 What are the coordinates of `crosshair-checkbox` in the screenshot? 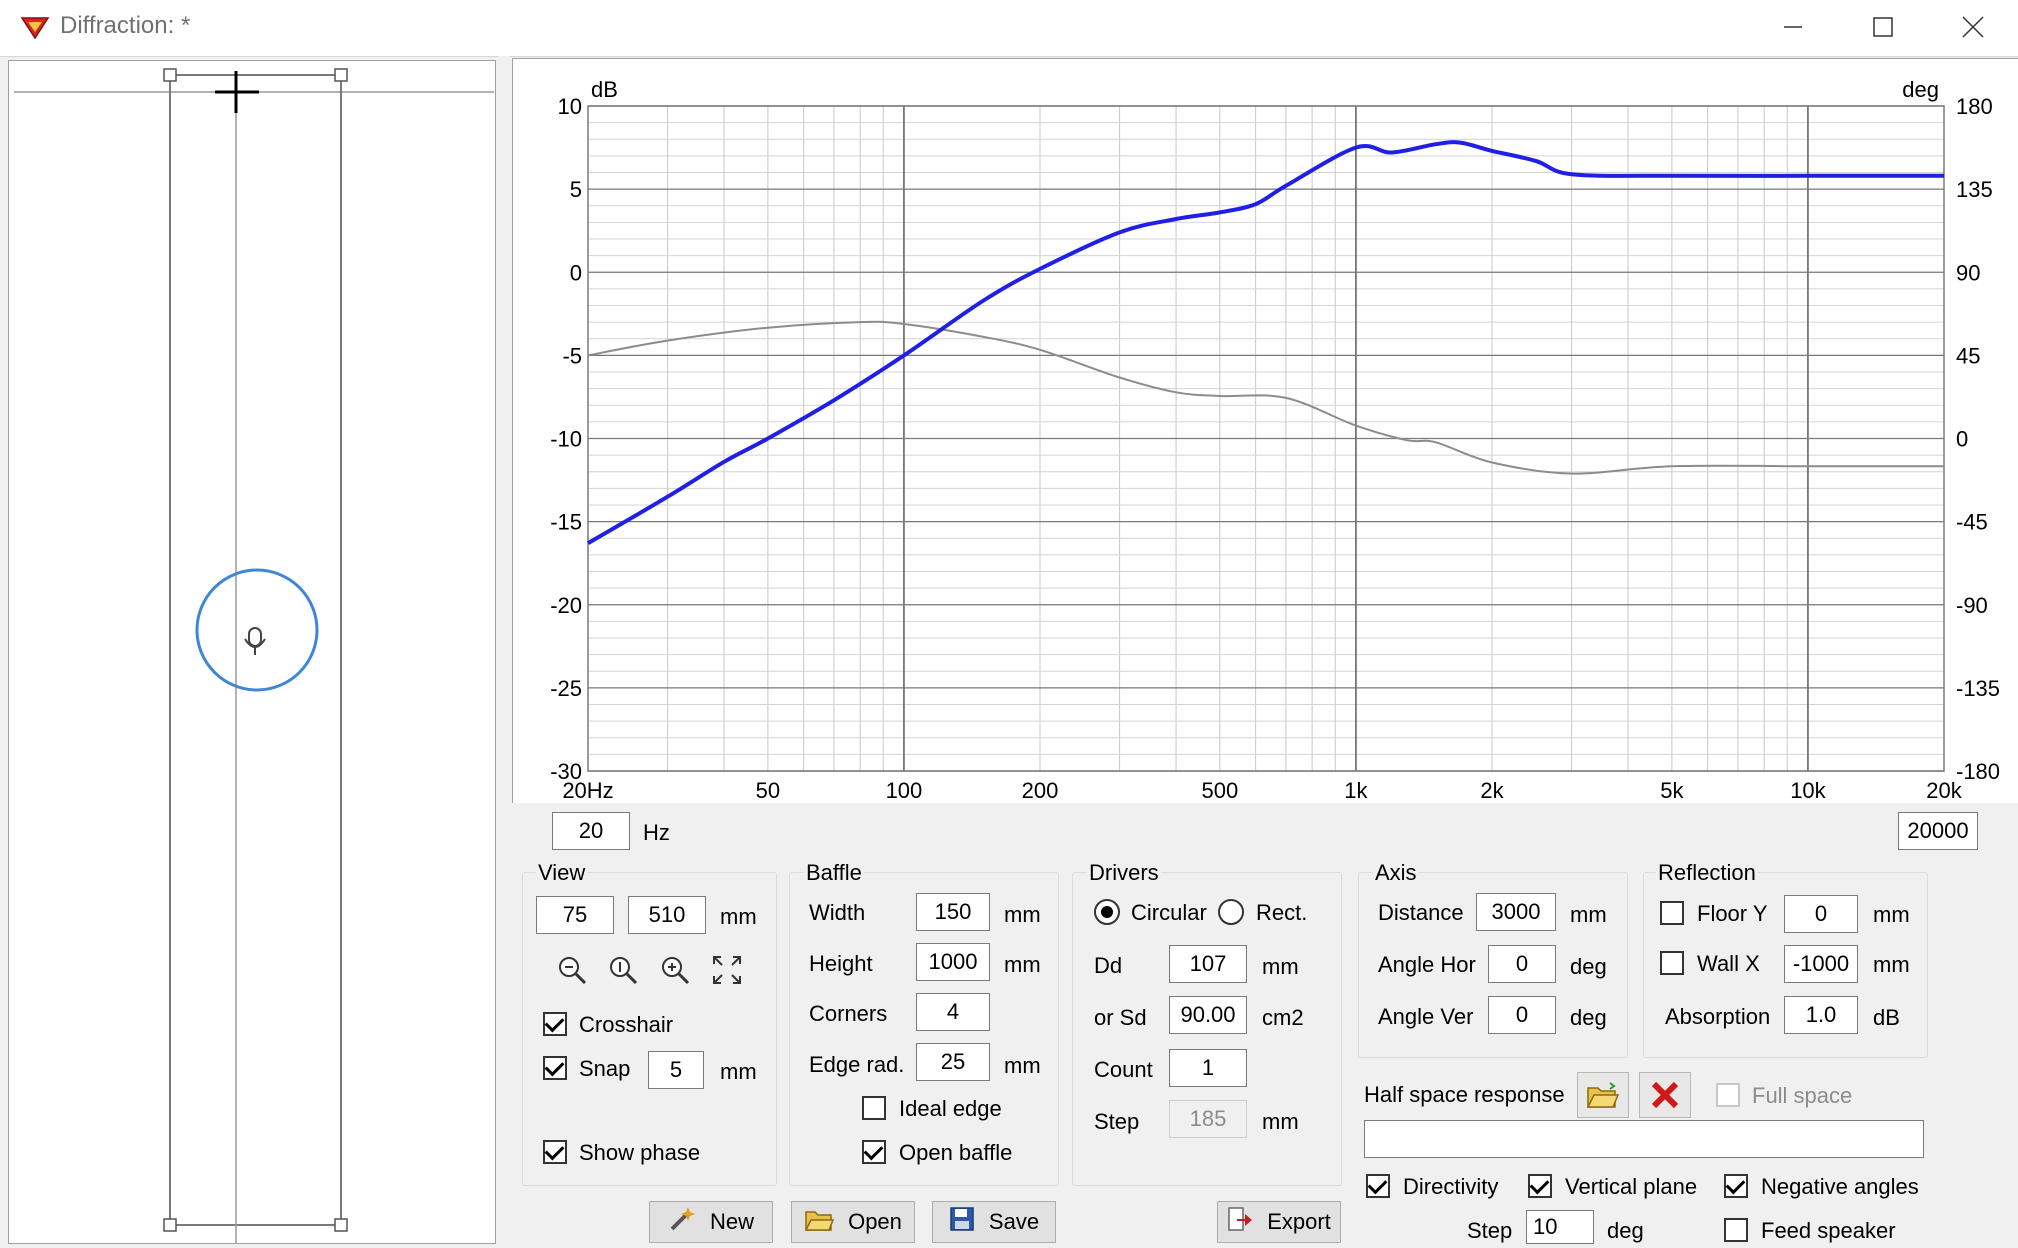 It's located at (555, 1024).